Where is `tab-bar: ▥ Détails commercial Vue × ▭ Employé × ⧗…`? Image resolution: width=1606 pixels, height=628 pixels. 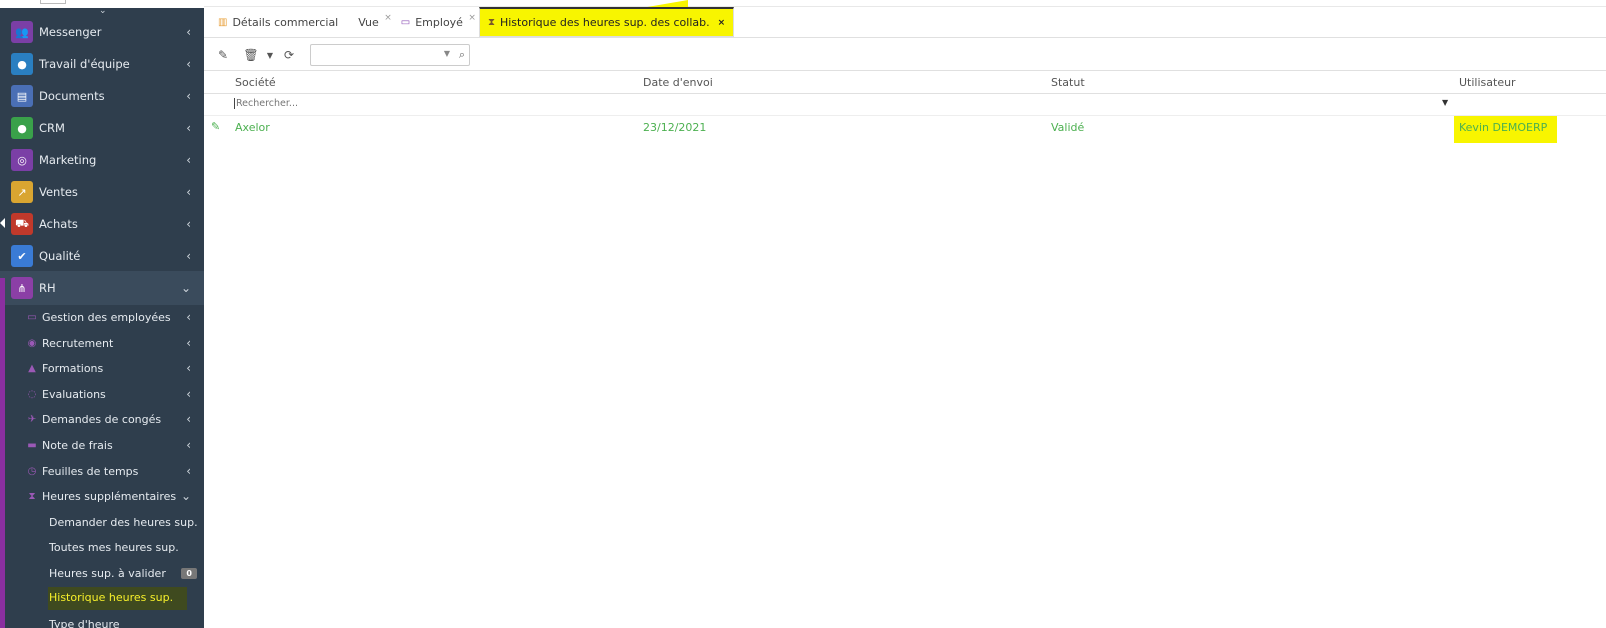 tab-bar: ▥ Détails commercial Vue × ▭ Employé × ⧗… is located at coordinates (472, 22).